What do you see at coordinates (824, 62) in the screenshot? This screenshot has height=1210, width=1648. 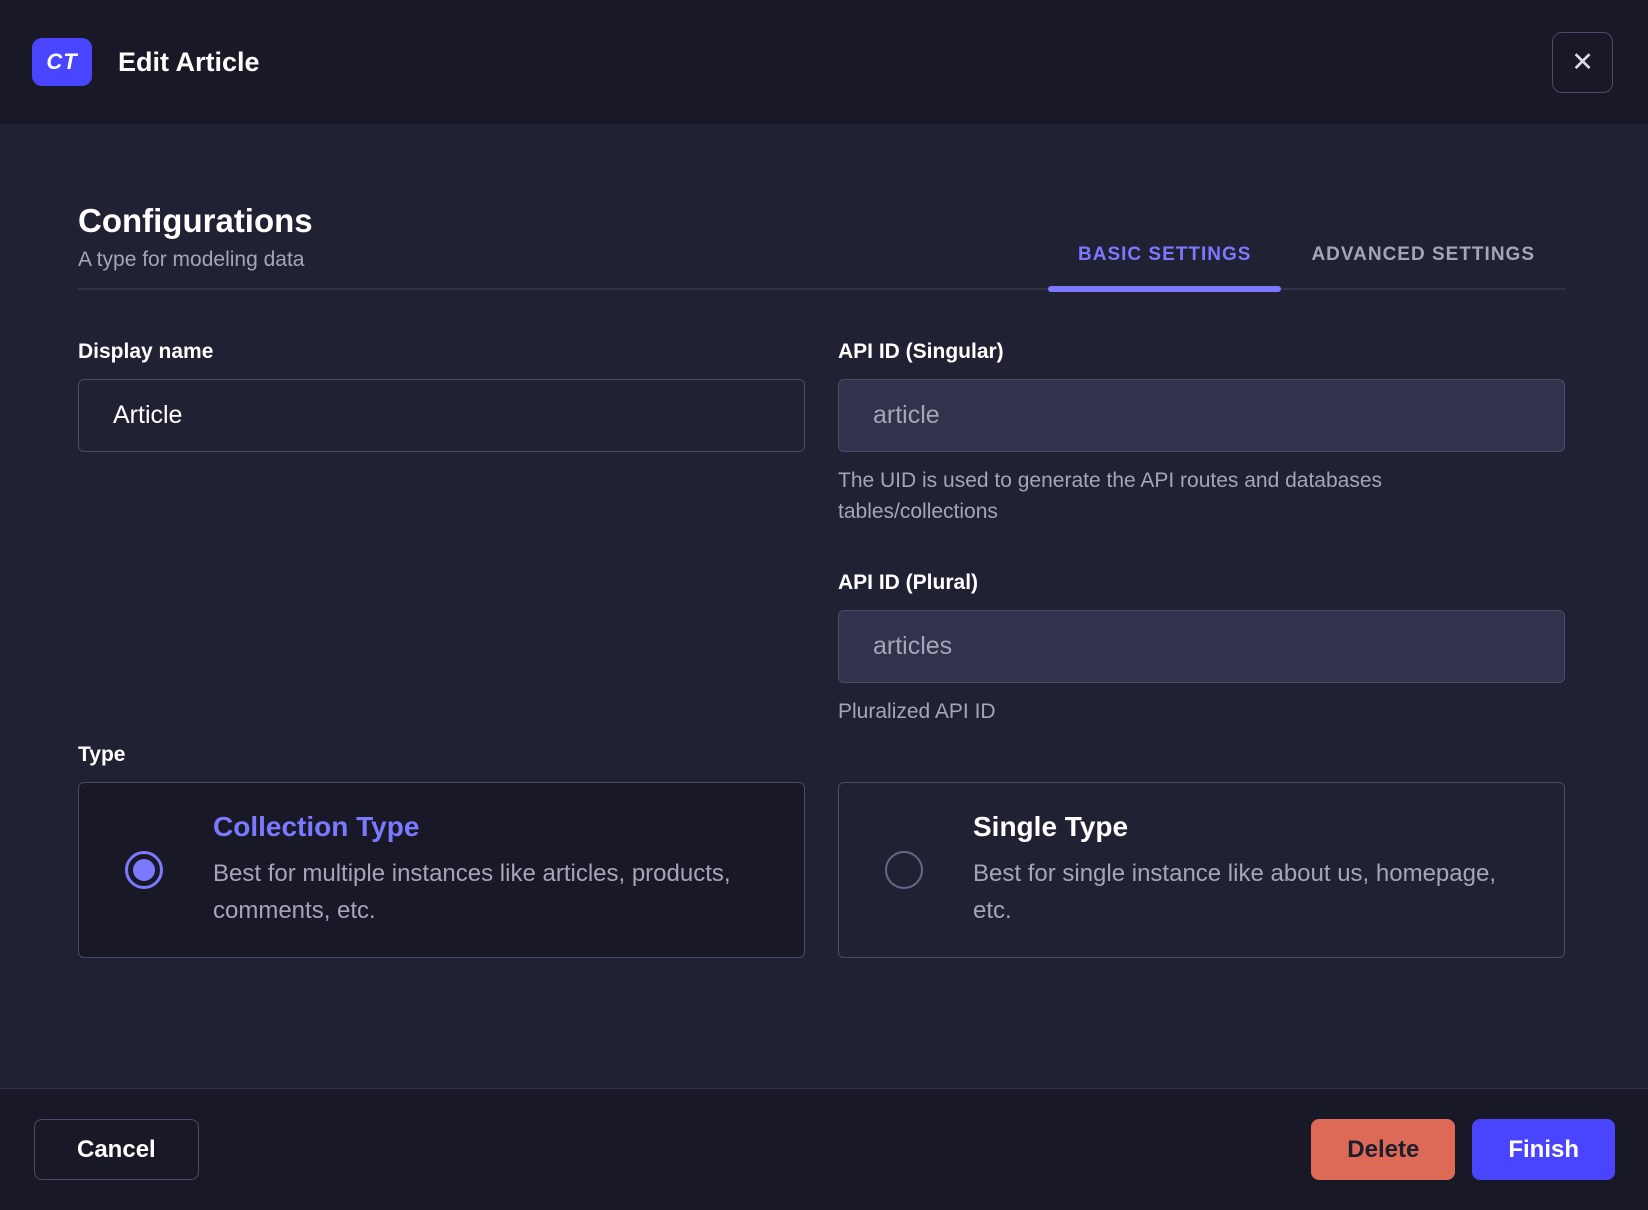 I see `modal-header: CT Edit Article ✕` at bounding box center [824, 62].